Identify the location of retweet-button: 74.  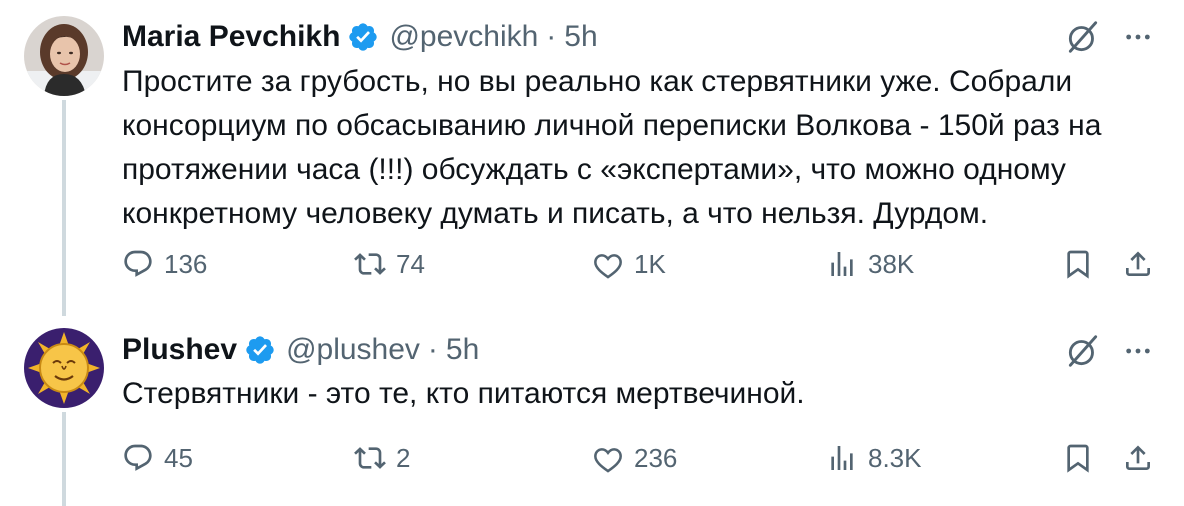
(389, 264).